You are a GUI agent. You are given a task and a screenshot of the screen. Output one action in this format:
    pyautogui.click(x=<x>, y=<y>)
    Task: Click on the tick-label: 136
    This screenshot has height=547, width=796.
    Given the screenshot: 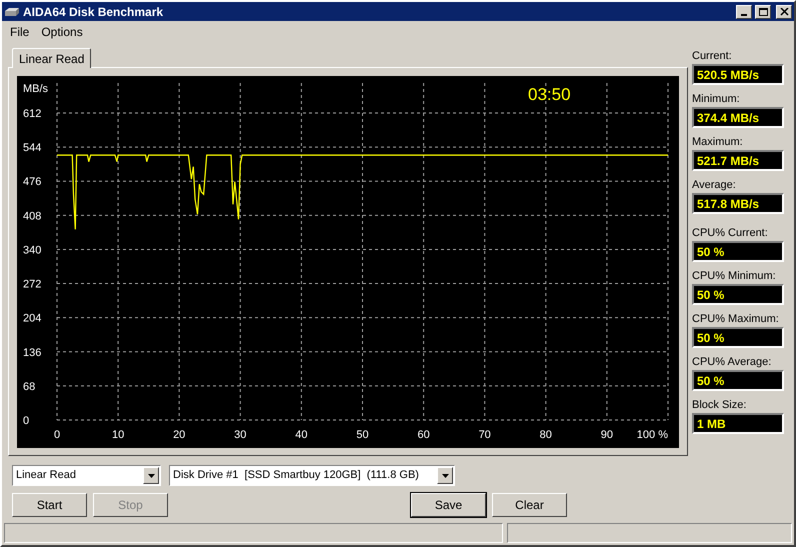 What is the action you would take?
    pyautogui.click(x=32, y=352)
    